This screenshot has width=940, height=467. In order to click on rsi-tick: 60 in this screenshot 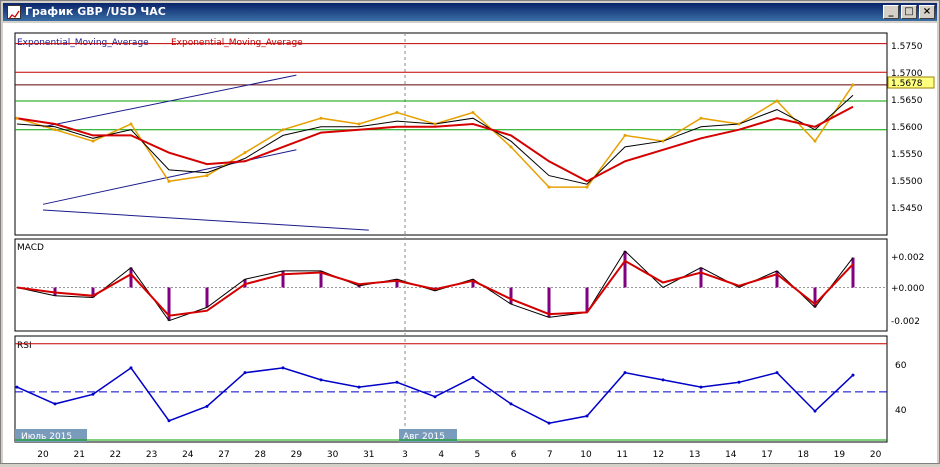, I will do `click(901, 366)`.